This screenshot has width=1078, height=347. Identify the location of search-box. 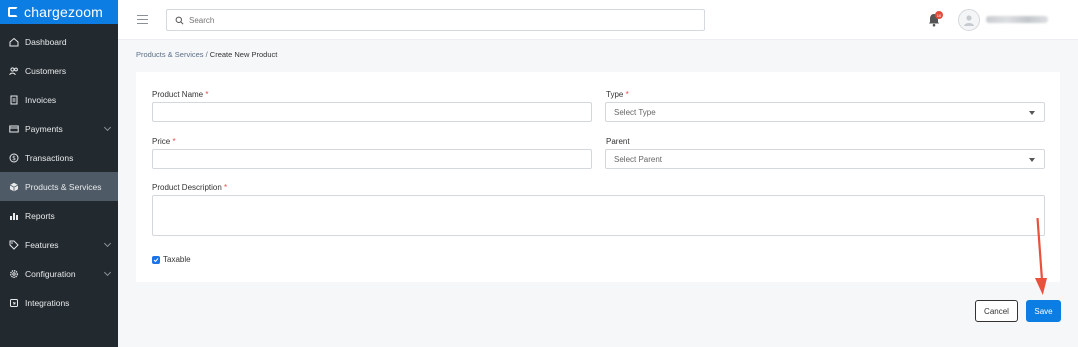
(435, 20).